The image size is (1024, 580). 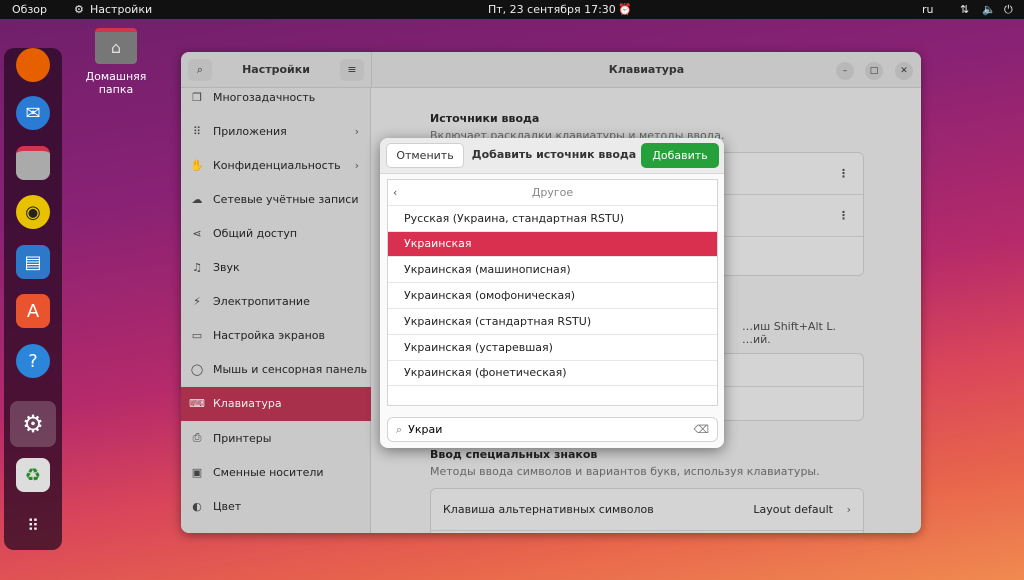 What do you see at coordinates (756, 339) in the screenshot?
I see `switch-hint-2: …ий.` at bounding box center [756, 339].